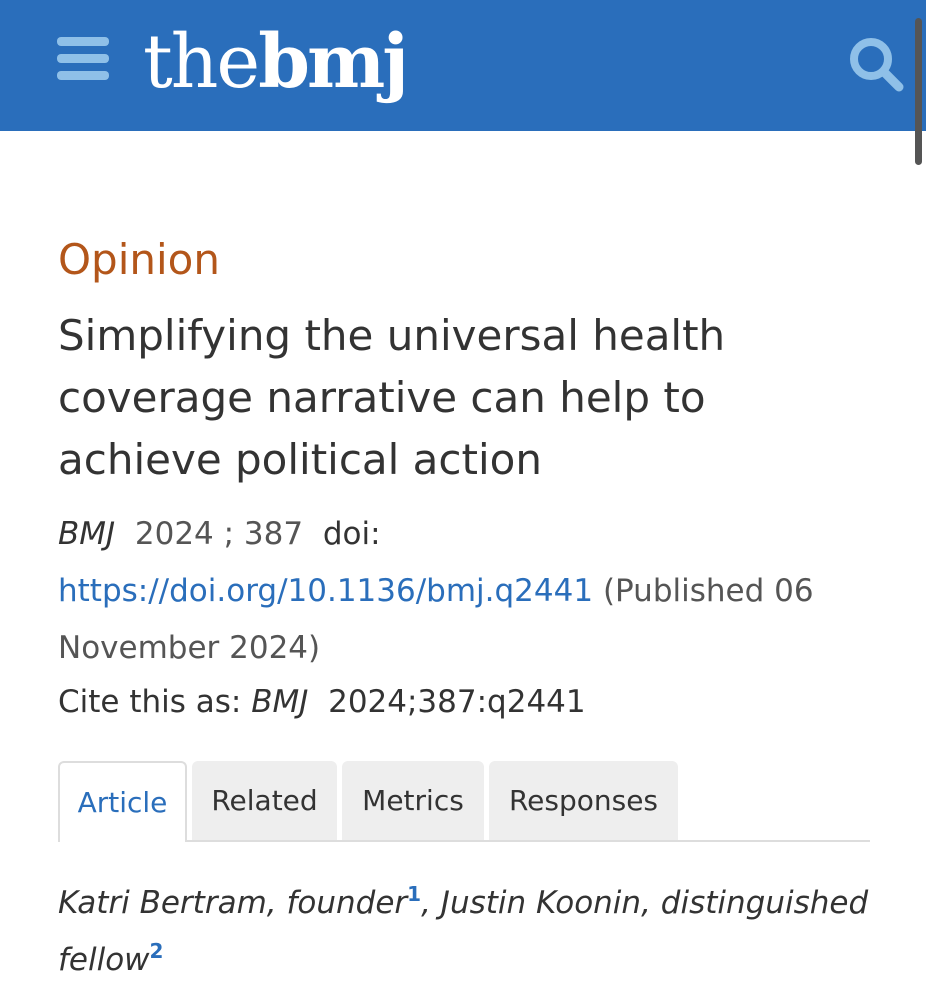 This screenshot has height=1000, width=926. What do you see at coordinates (583, 800) in the screenshot?
I see `tab-responses: Responses` at bounding box center [583, 800].